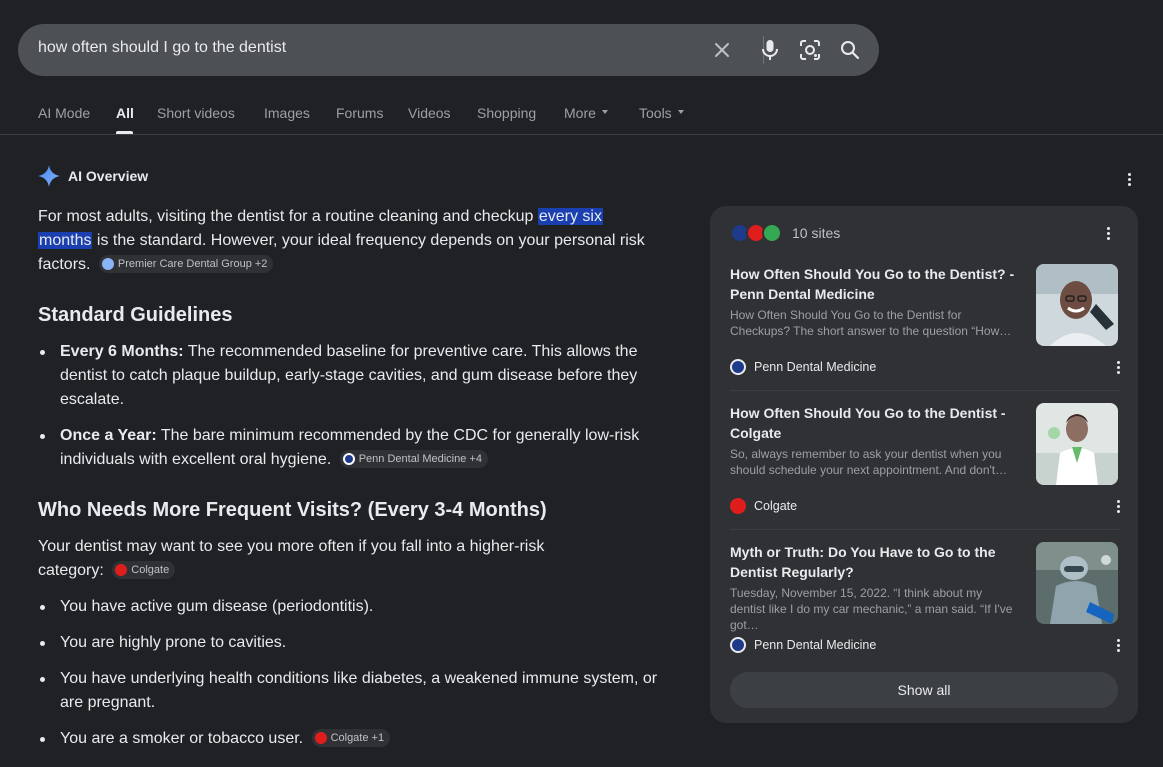  What do you see at coordinates (108, 176) in the screenshot?
I see `ai-overview-title: AI Overview` at bounding box center [108, 176].